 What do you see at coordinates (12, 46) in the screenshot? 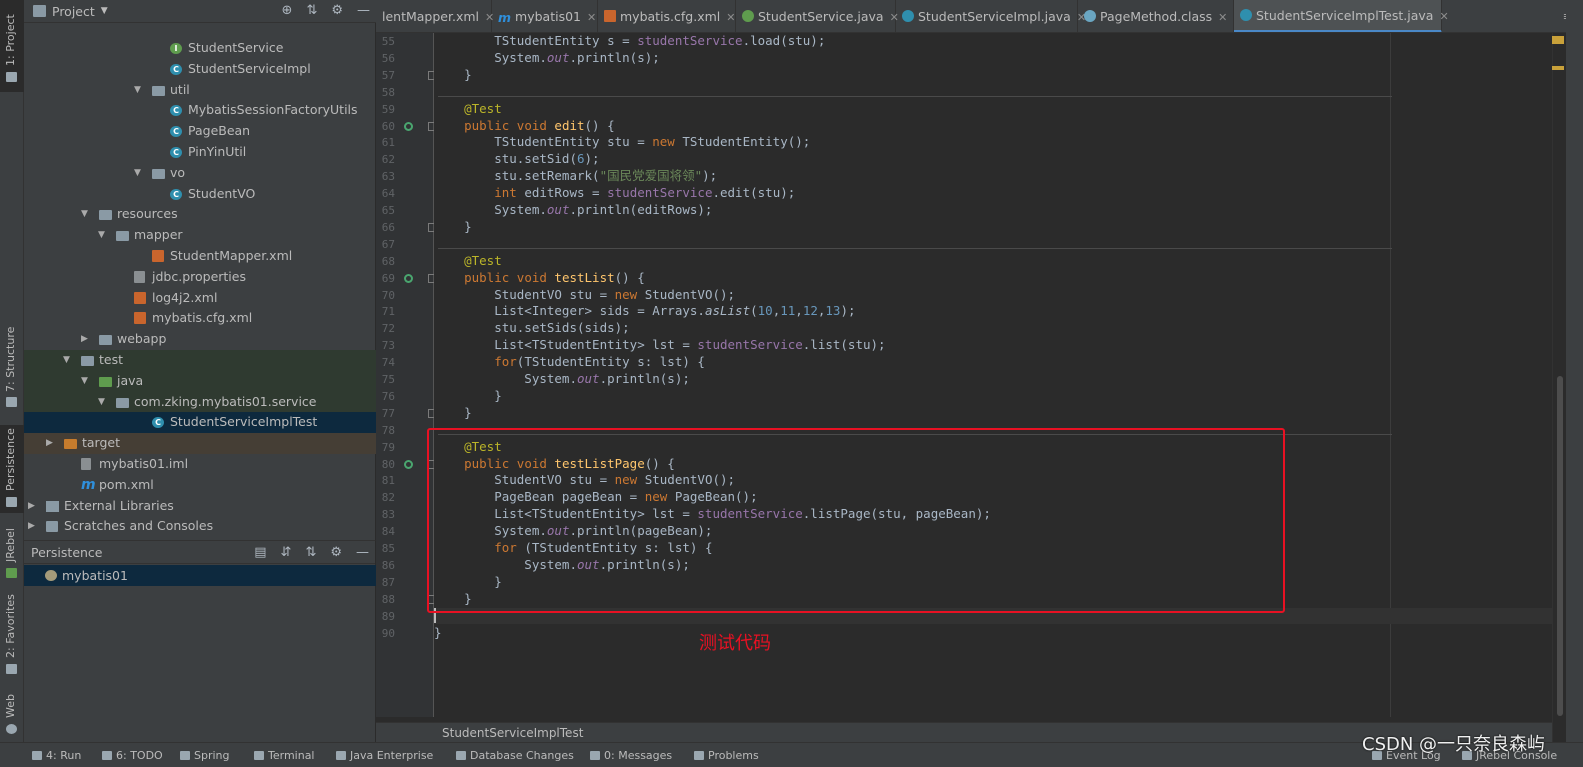
I see `tool-tab-project: 1: Project` at bounding box center [12, 46].